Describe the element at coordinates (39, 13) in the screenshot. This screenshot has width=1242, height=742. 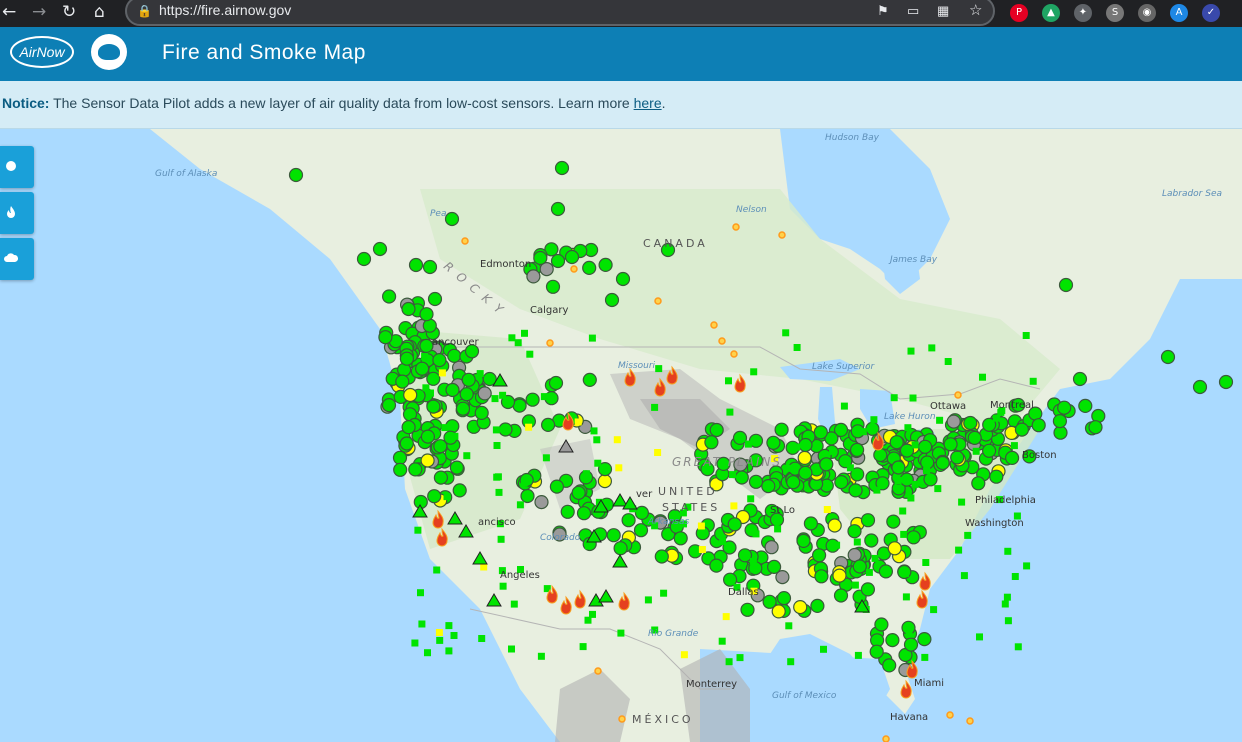
I see `forward-arrow-icon: →` at that location.